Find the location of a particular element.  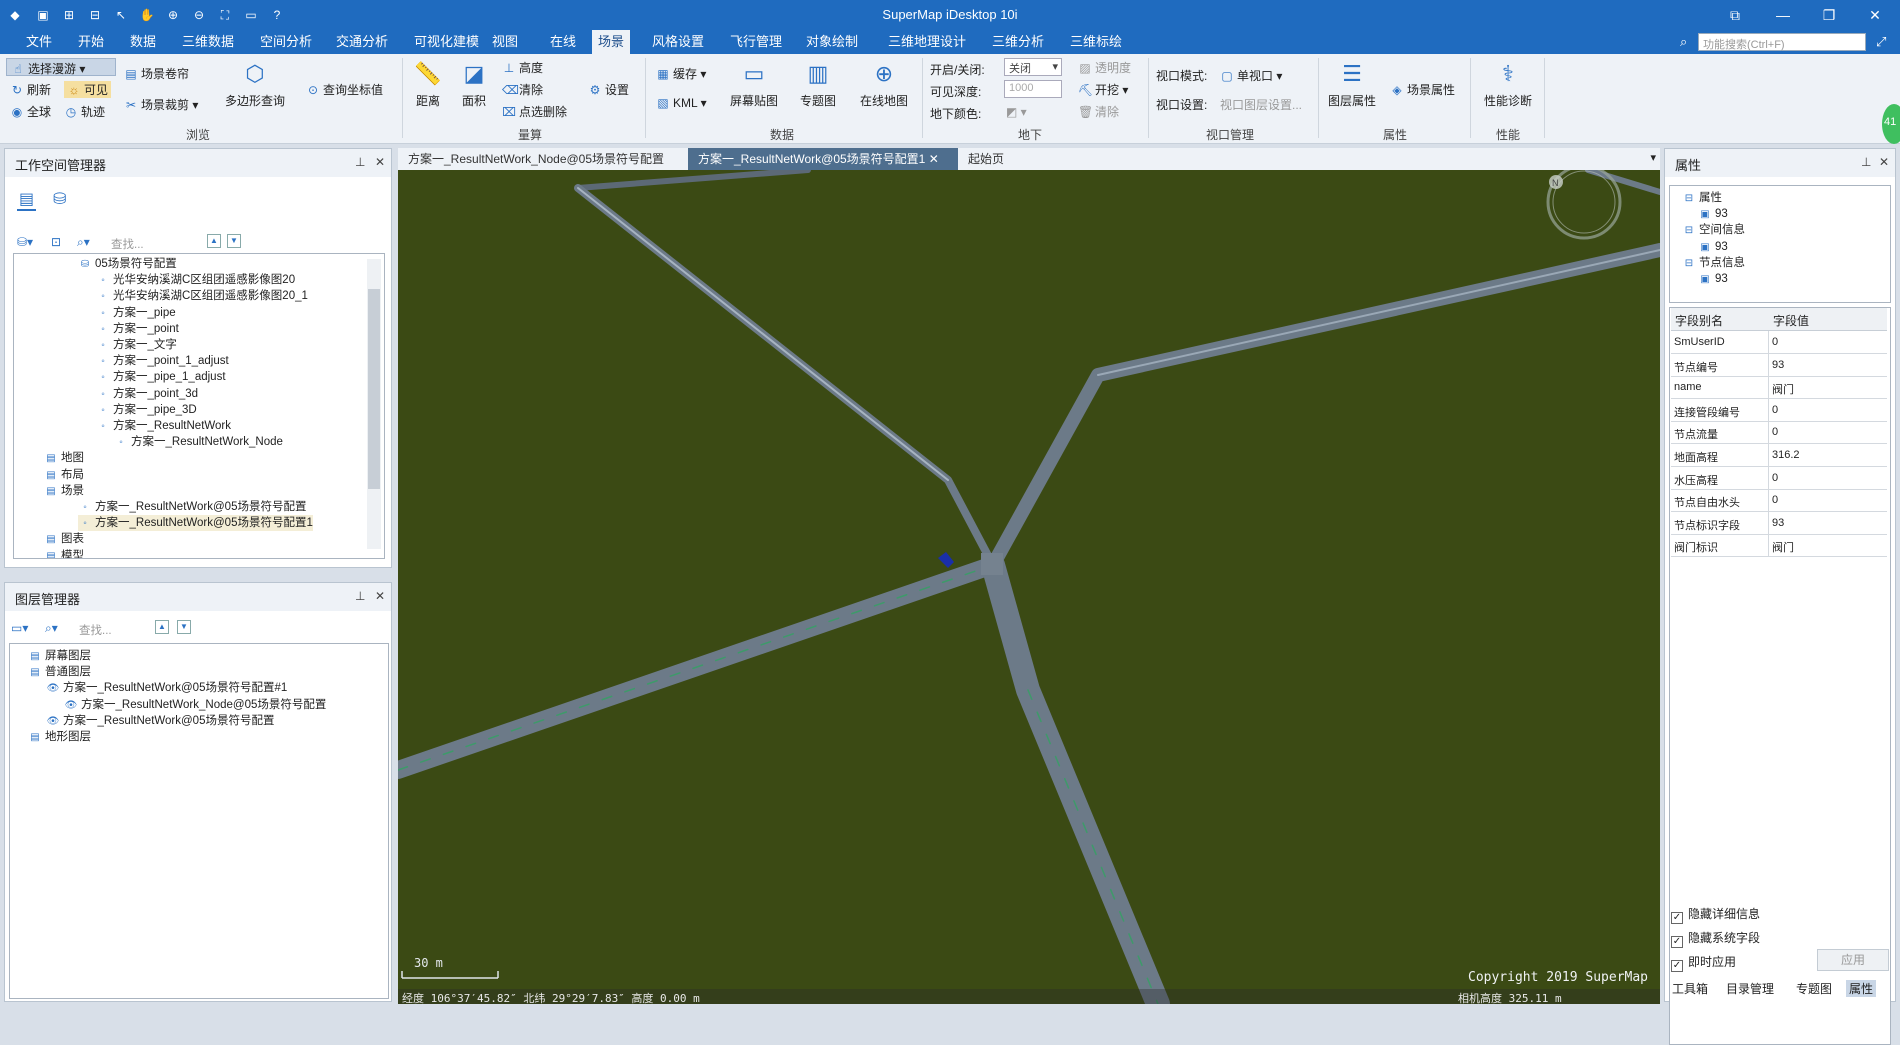

workspace-tree-item: ◦ 方案一_point_3d is located at coordinates (147, 394).